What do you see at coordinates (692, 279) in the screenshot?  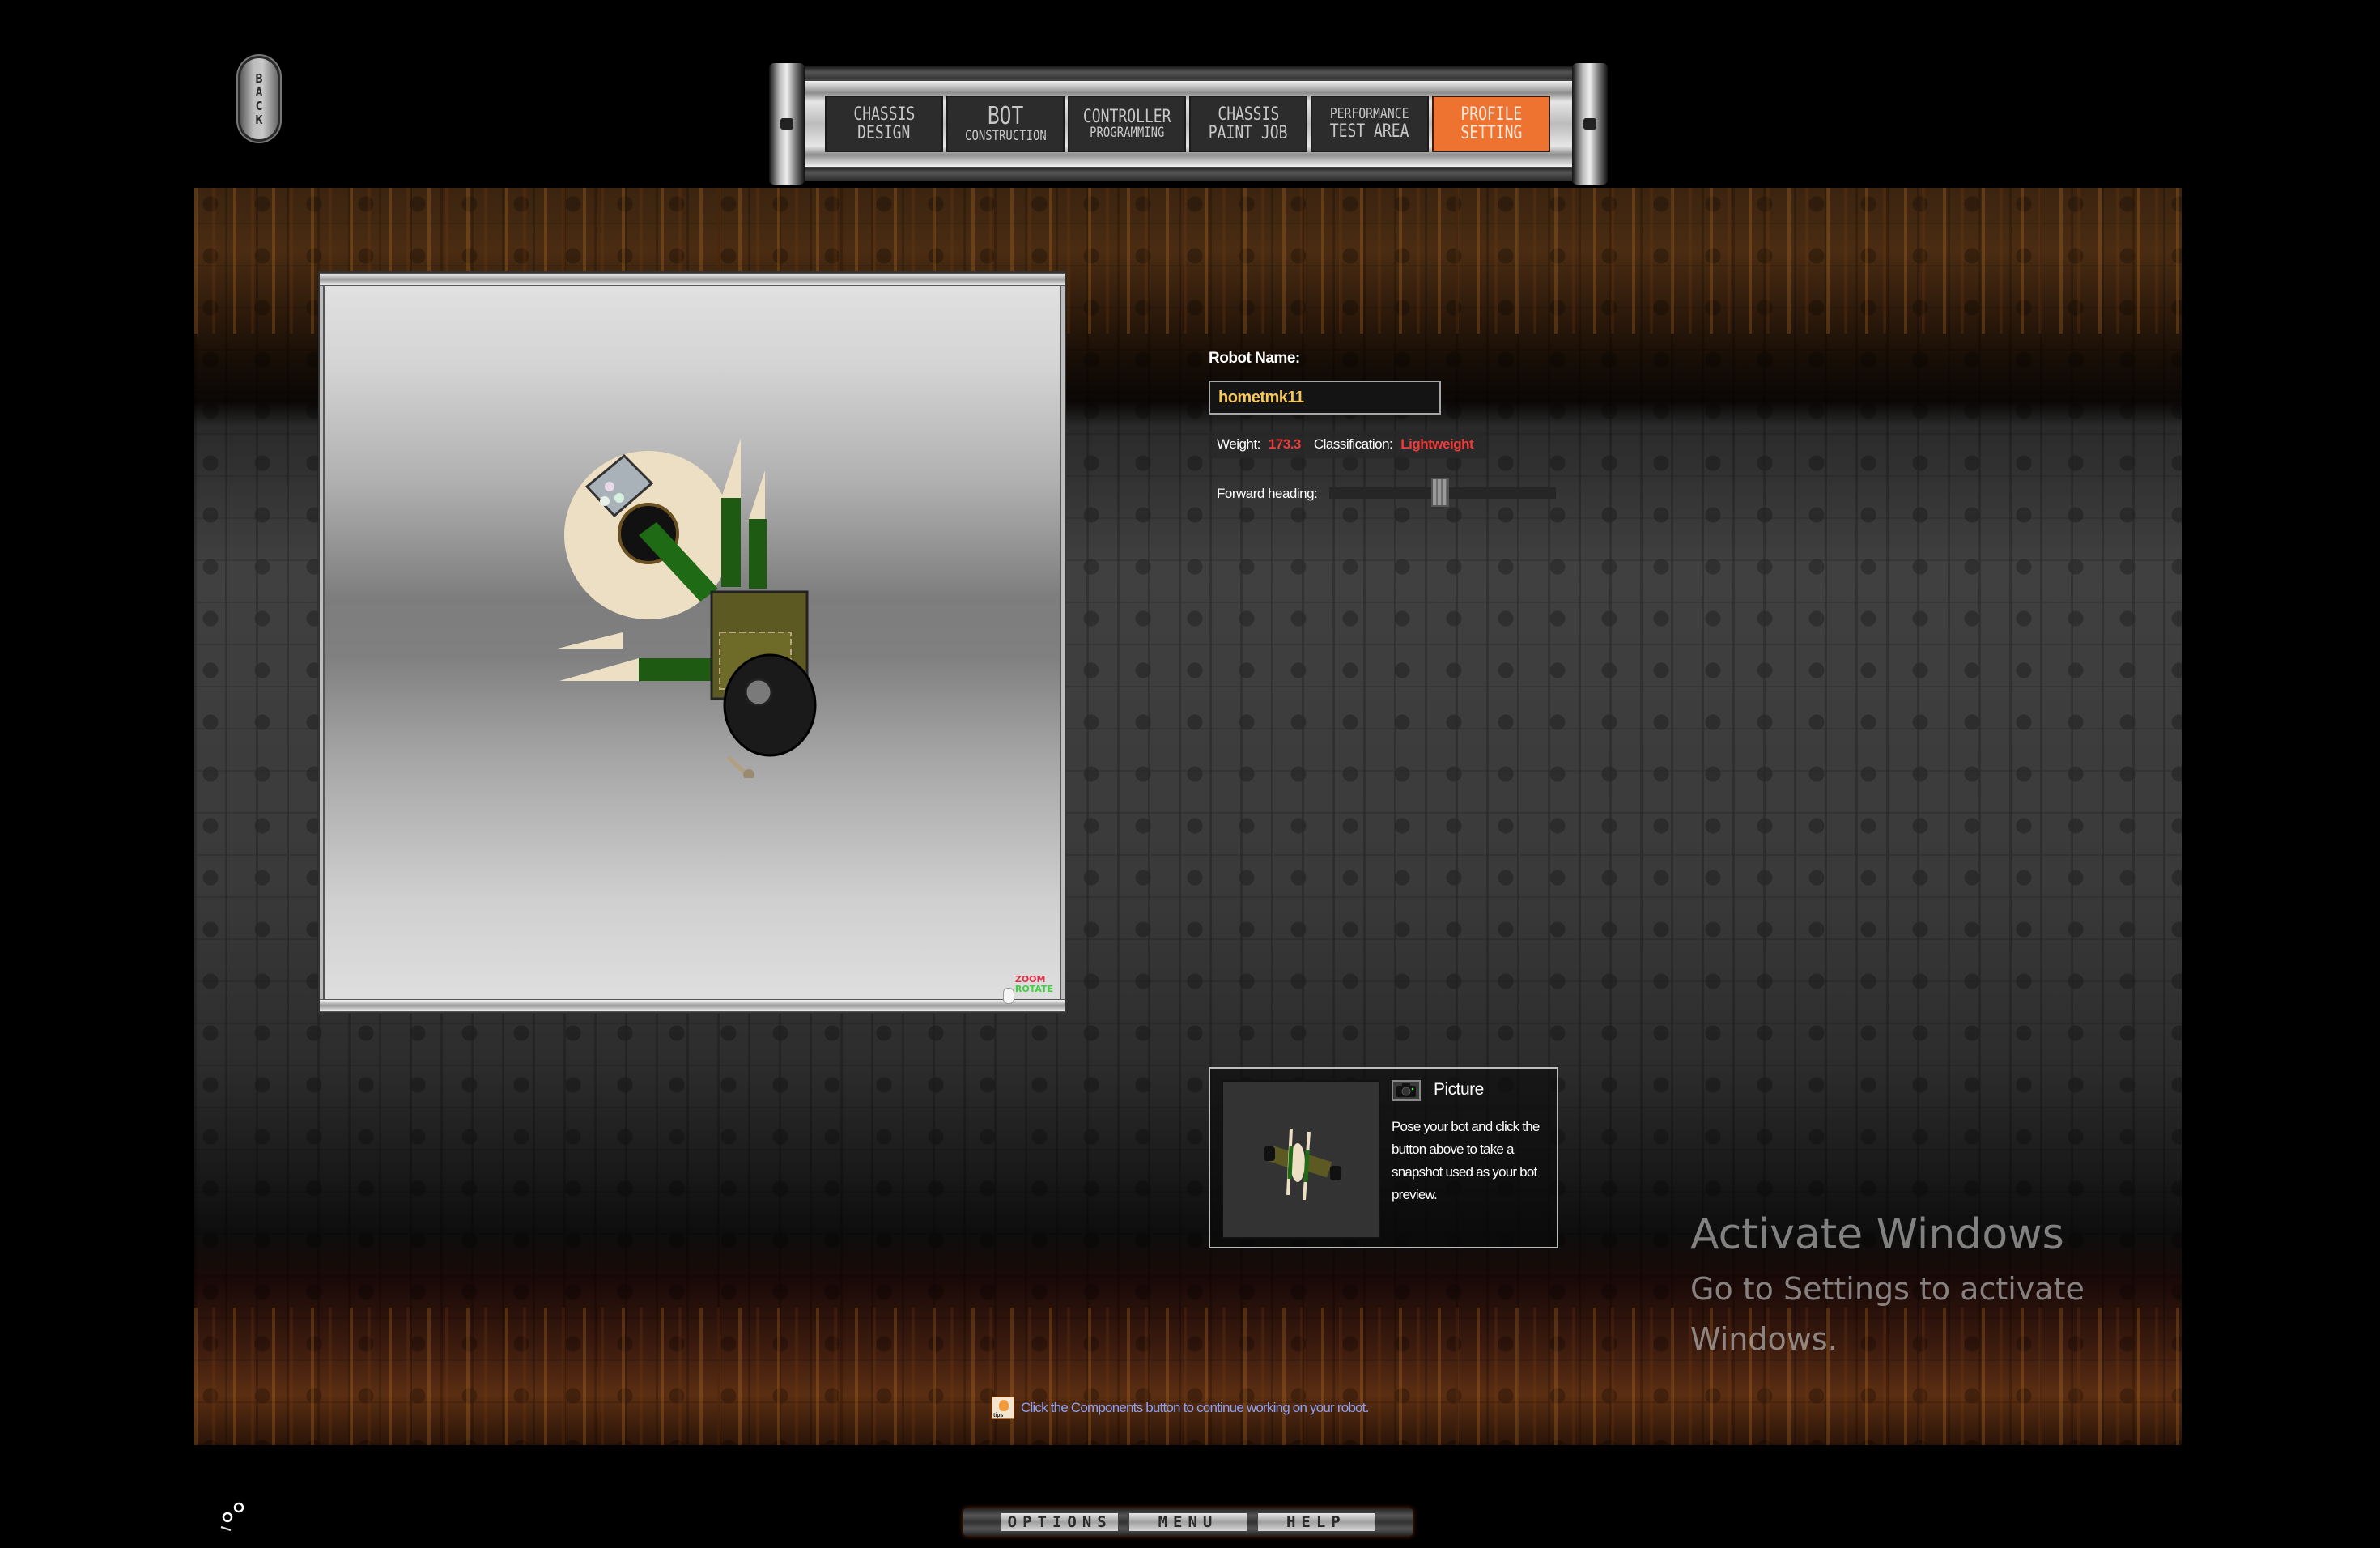 I see `viewport-frame-rail-top` at bounding box center [692, 279].